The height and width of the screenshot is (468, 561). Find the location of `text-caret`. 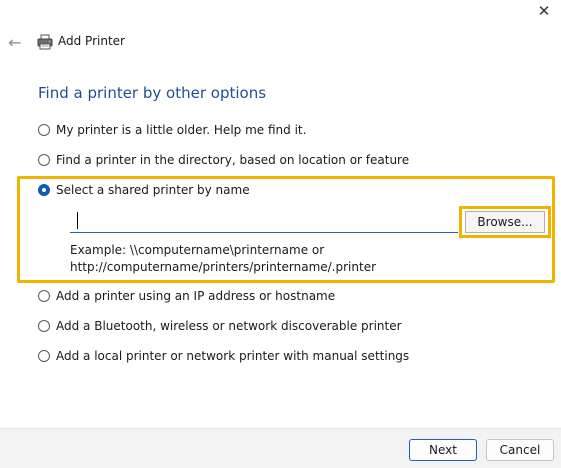

text-caret is located at coordinates (77, 220).